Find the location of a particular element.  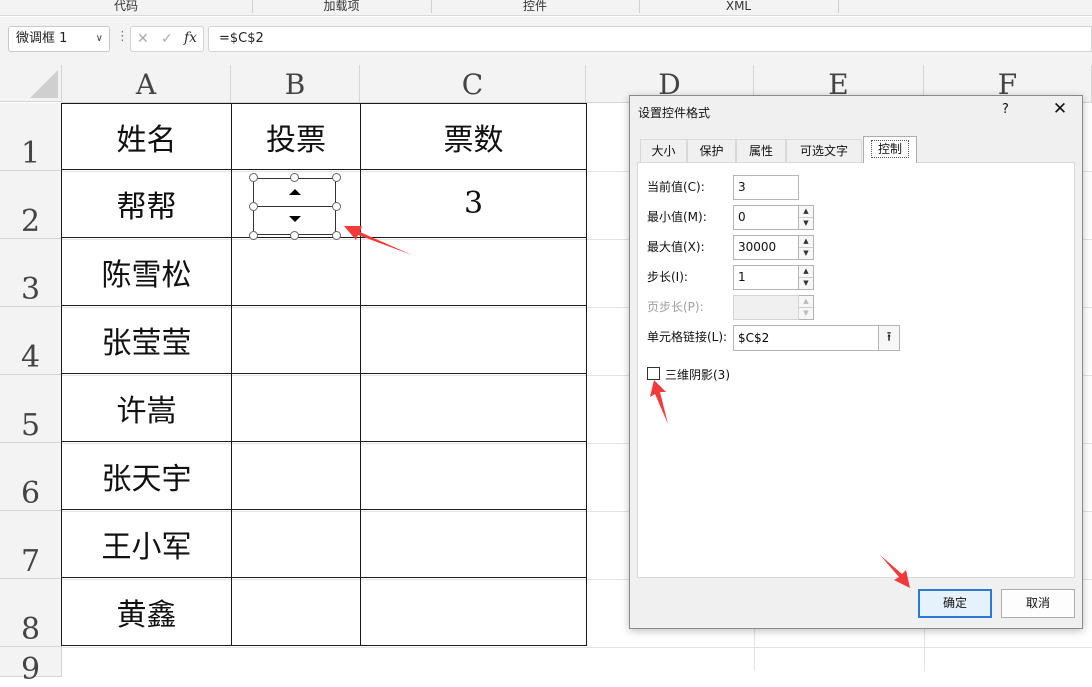

tab-control: 控制 is located at coordinates (890, 149).